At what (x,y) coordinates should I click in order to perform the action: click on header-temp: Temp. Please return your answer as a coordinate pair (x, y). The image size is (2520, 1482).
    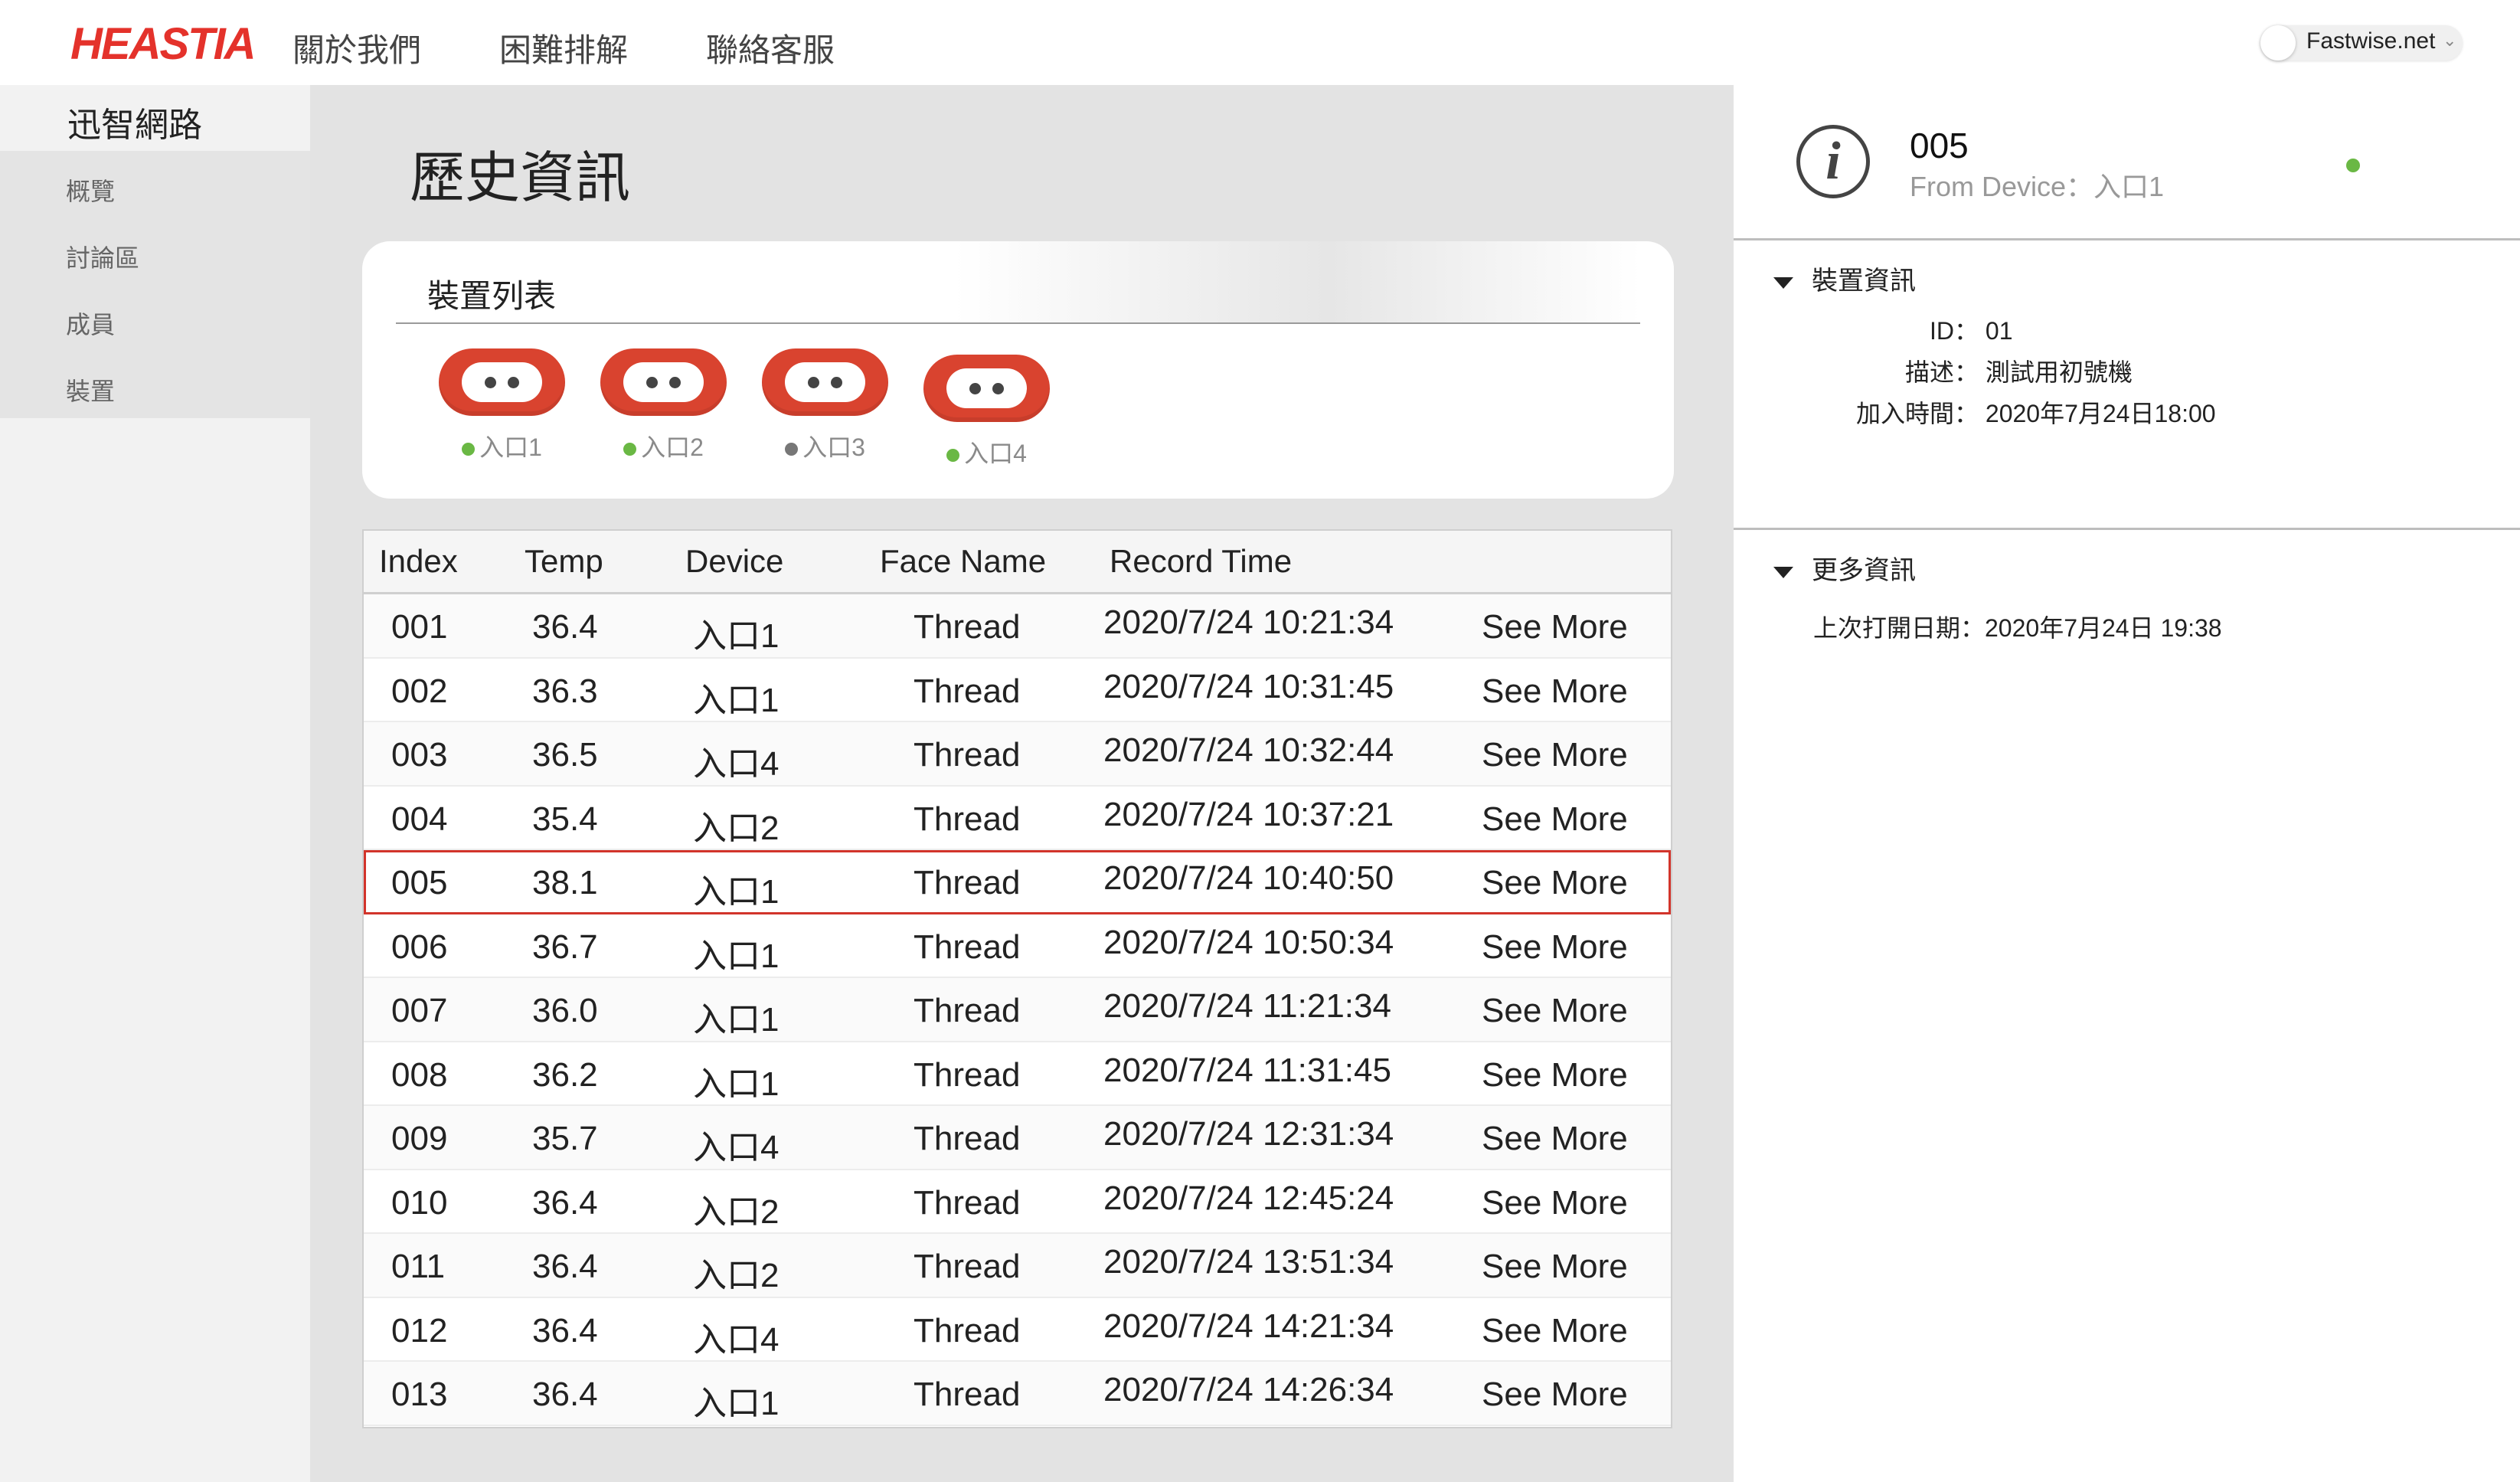
    Looking at the image, I should click on (564, 561).